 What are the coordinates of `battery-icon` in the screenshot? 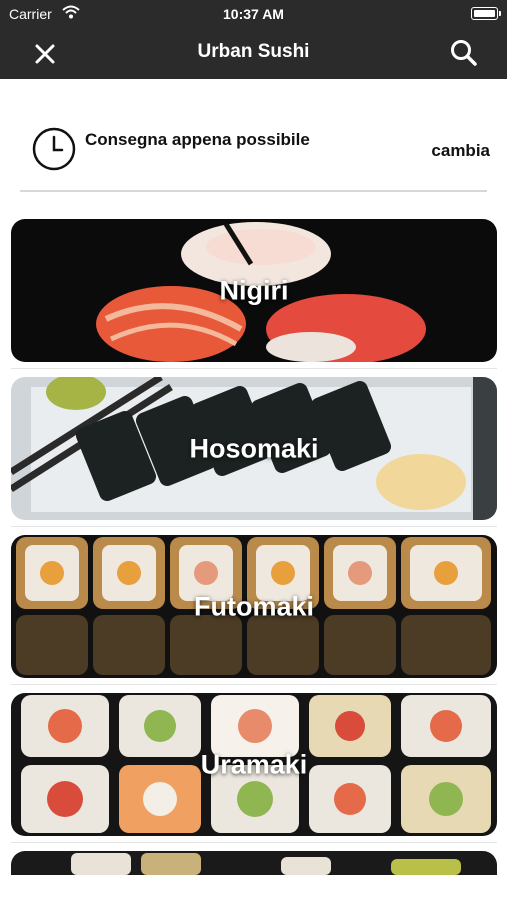 It's located at (486, 13).